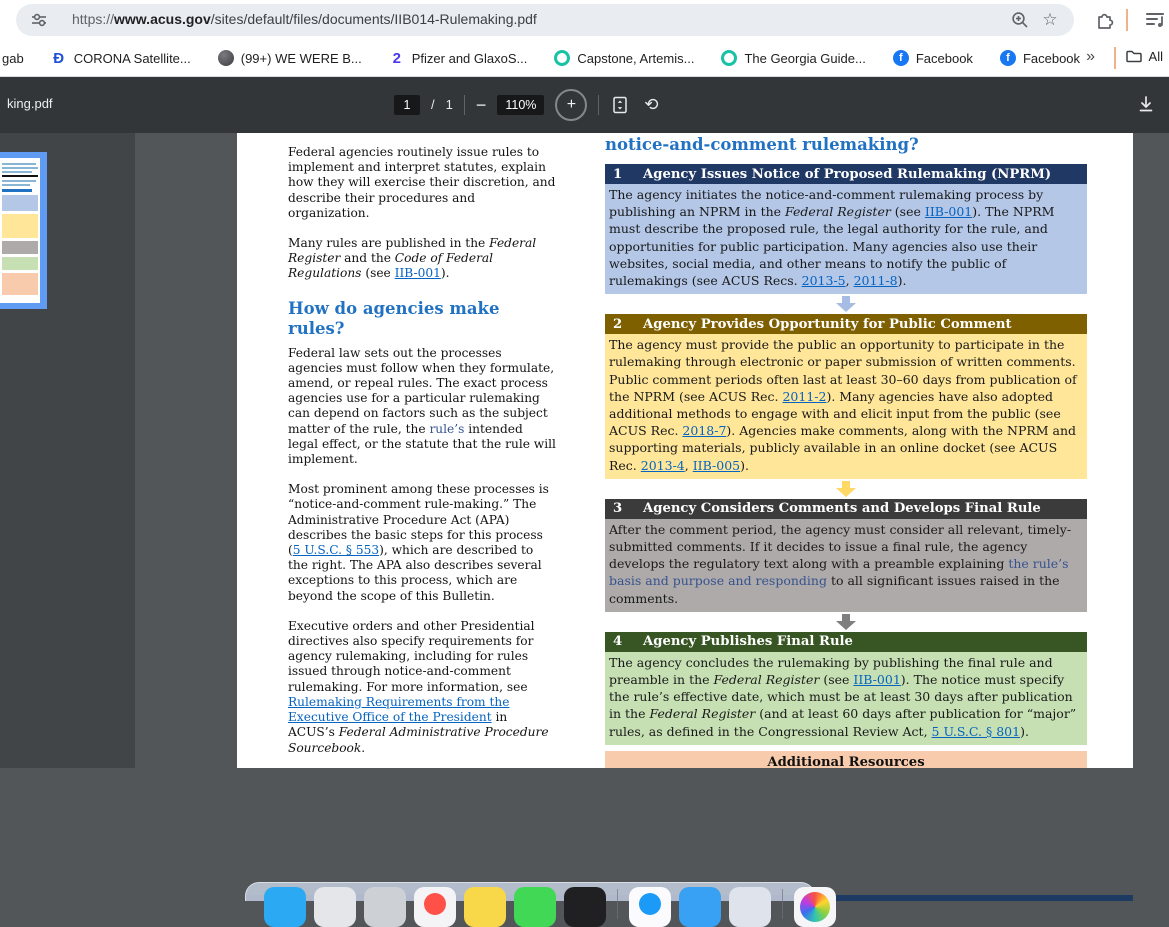  Describe the element at coordinates (407, 104) in the screenshot. I see `page-number-input: 1` at that location.